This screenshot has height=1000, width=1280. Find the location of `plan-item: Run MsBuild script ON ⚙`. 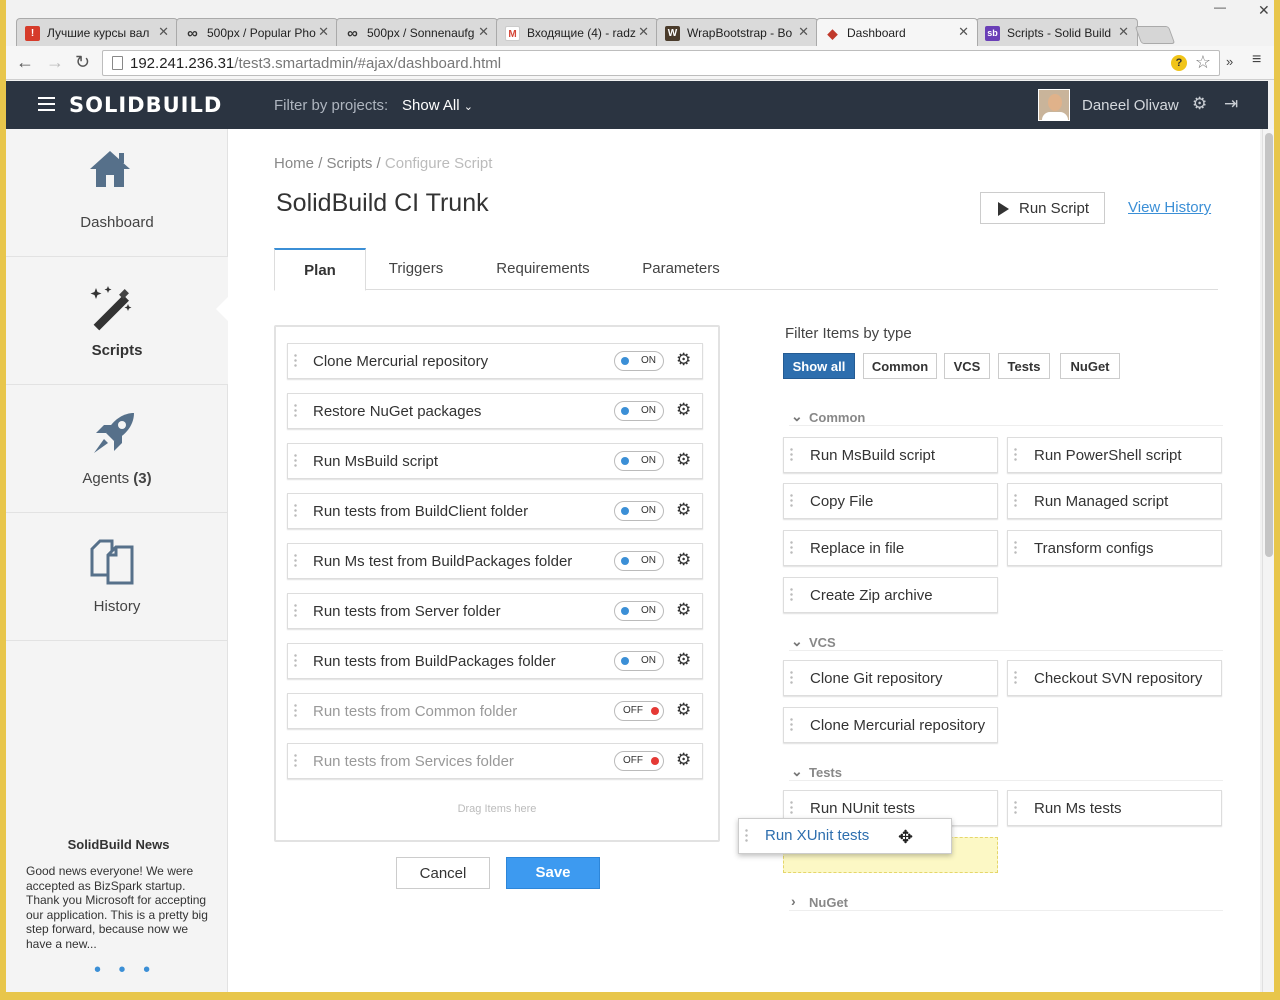

plan-item: Run MsBuild script ON ⚙ is located at coordinates (495, 461).